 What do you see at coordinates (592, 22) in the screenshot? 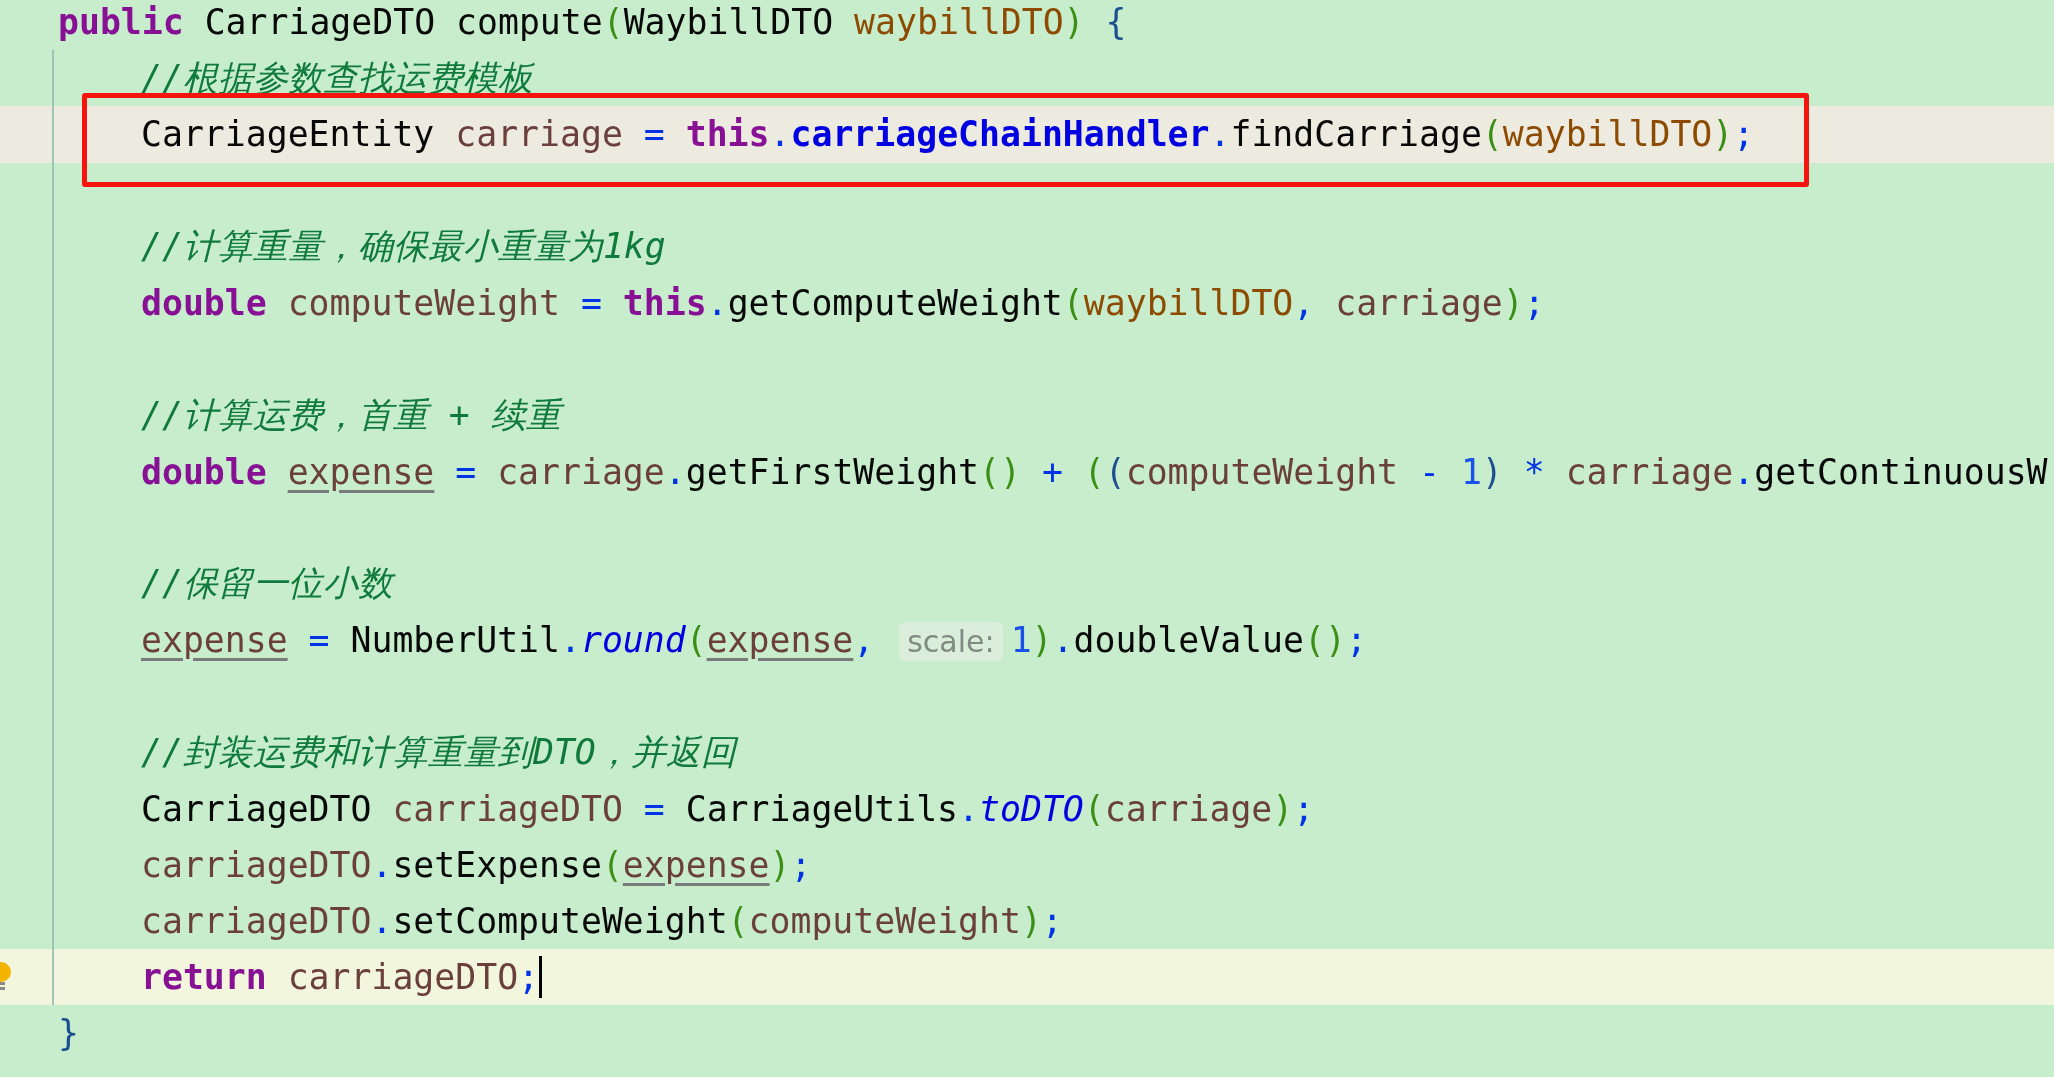
I see `code-line: public CarriageDTO compute(WaybillDTO waybillDTO) {` at bounding box center [592, 22].